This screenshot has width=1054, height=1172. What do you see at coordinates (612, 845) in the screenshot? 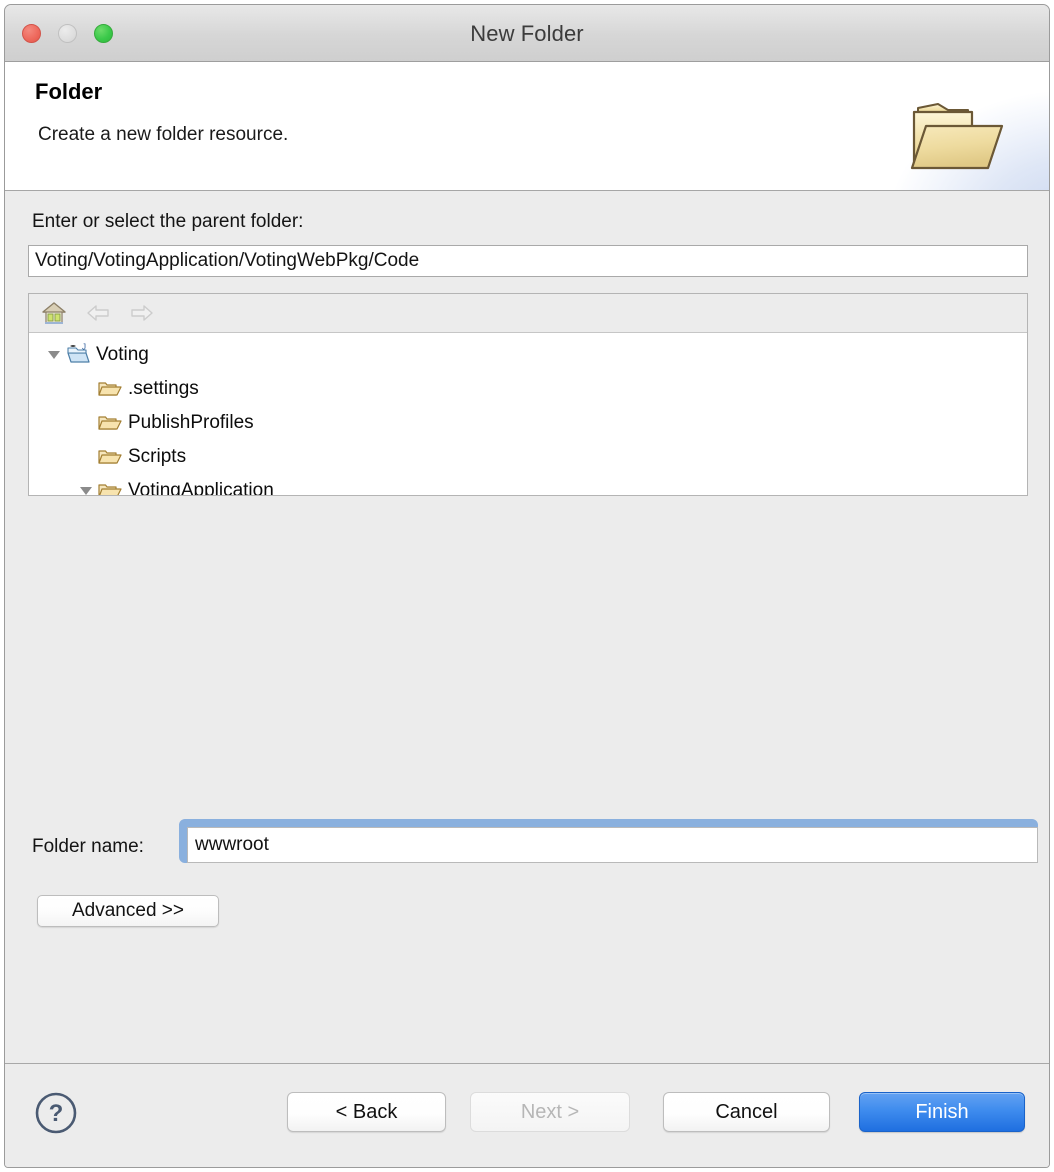
I see `folder-name-input: wwwroot` at bounding box center [612, 845].